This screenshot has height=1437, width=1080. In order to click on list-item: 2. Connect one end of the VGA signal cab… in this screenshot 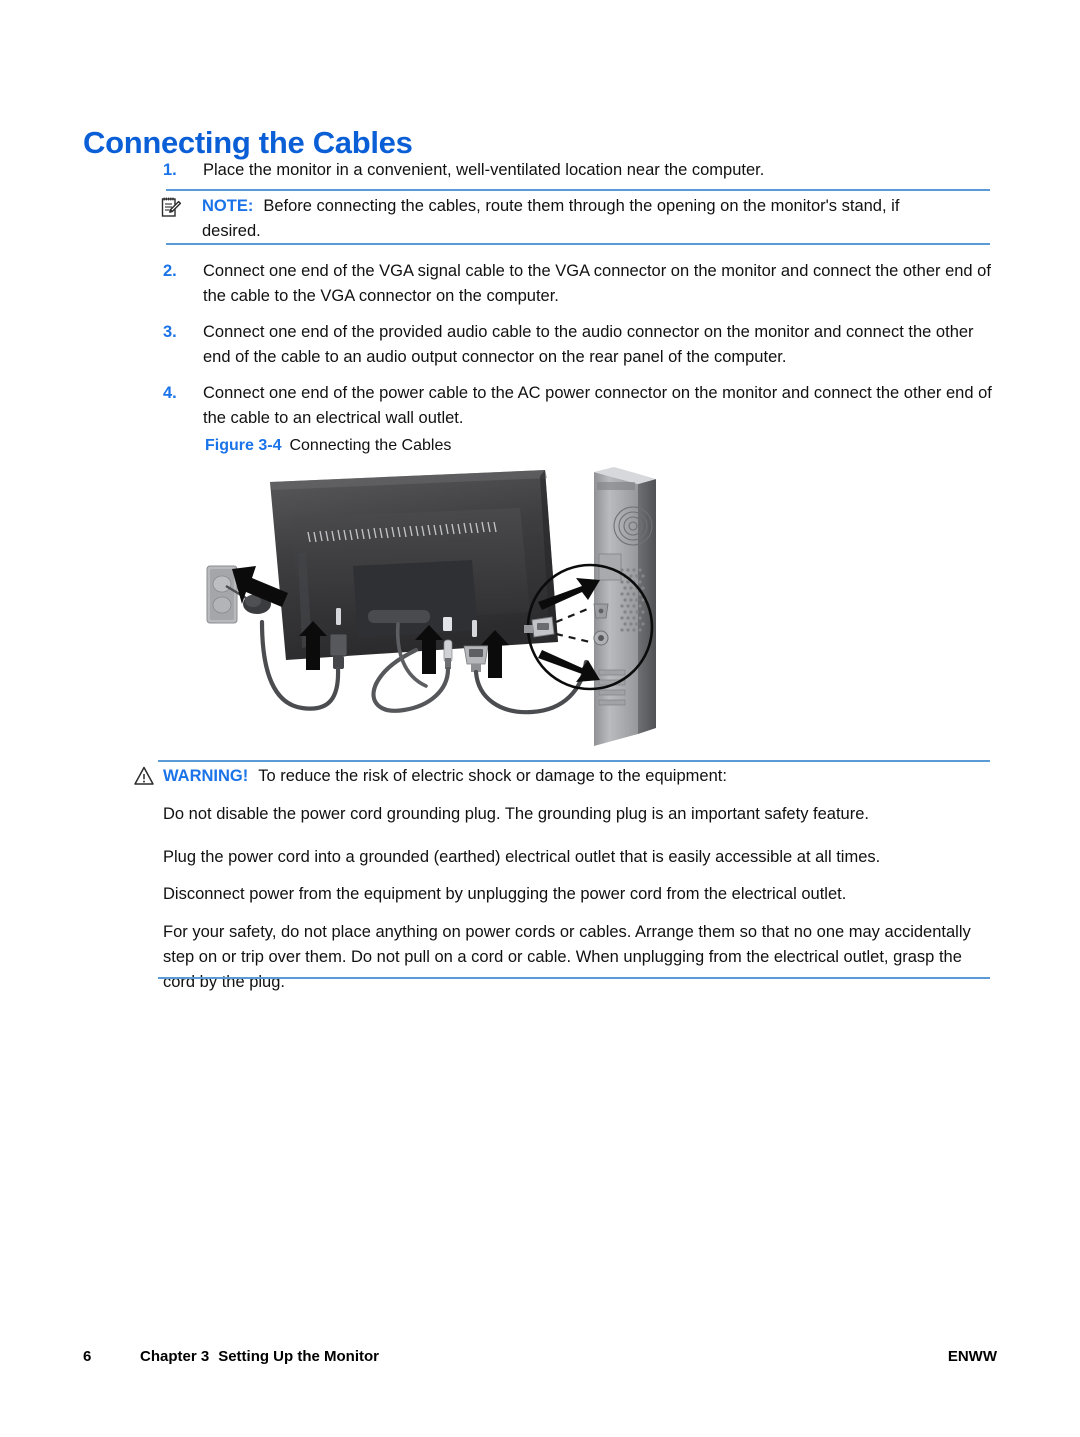, I will do `click(578, 284)`.